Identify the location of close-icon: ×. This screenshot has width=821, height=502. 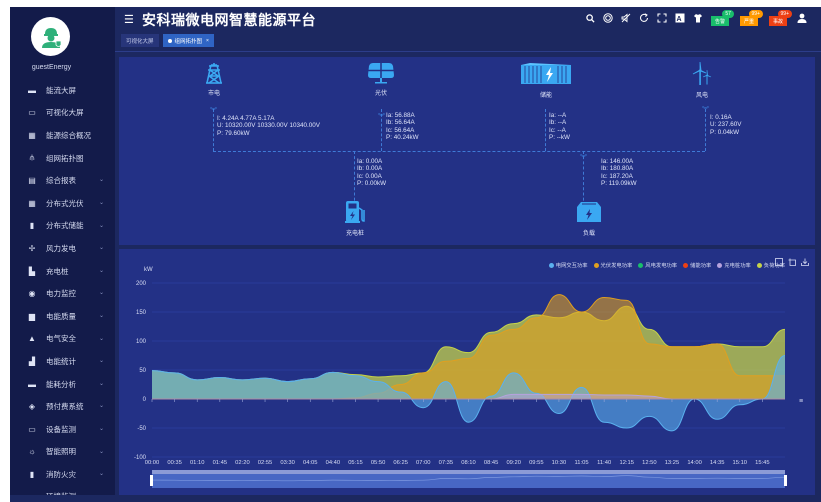
(207, 41).